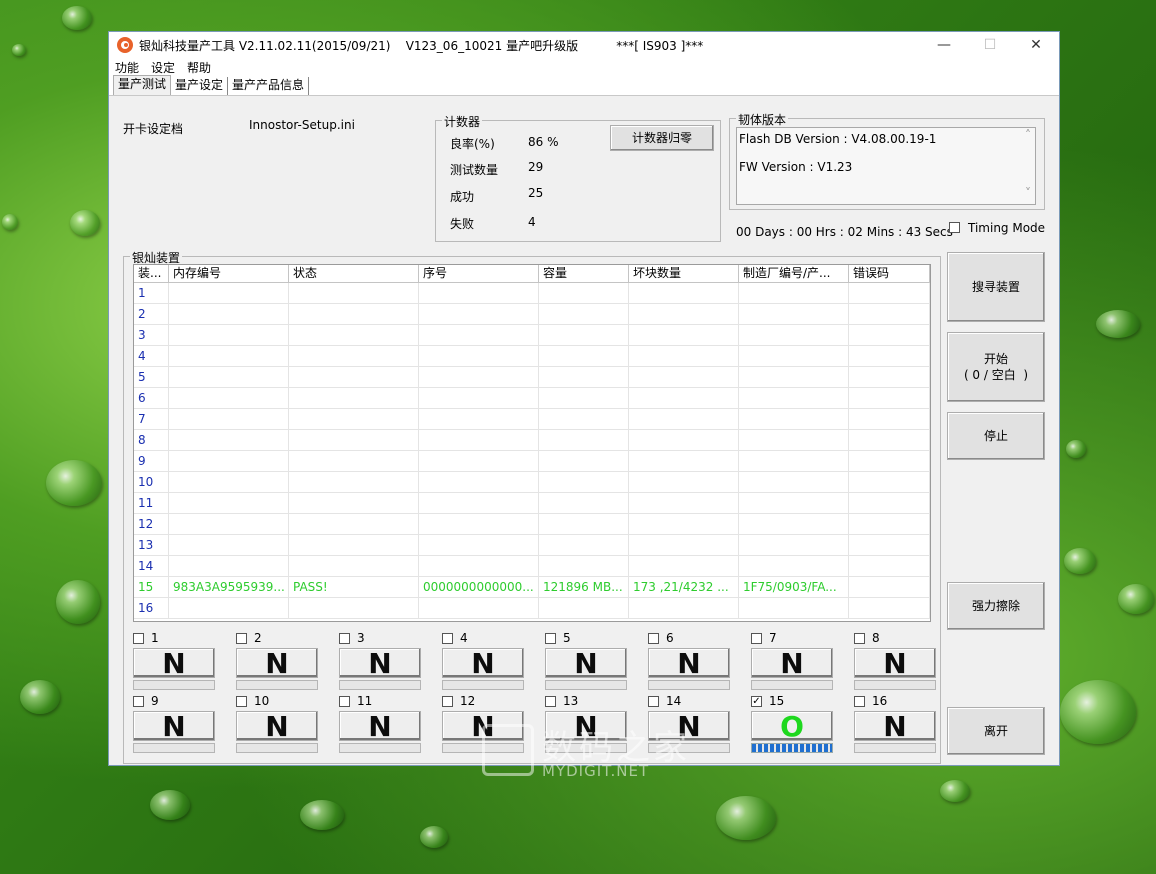  I want to click on slot-number: 9, so click(155, 701).